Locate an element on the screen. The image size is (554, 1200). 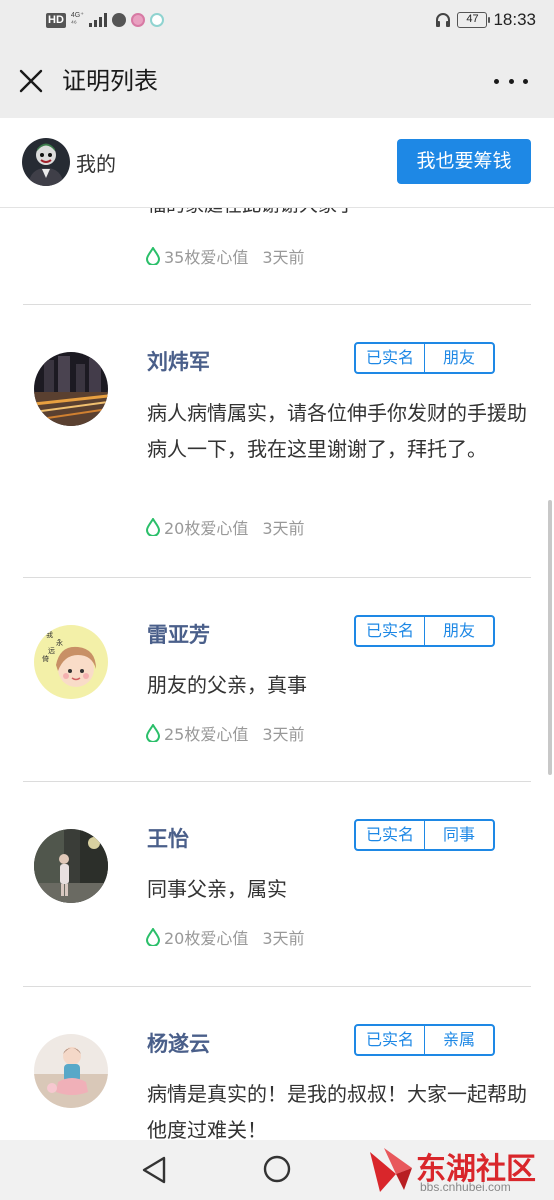
entry-name: 杨遂云 is located at coordinates (178, 1044).